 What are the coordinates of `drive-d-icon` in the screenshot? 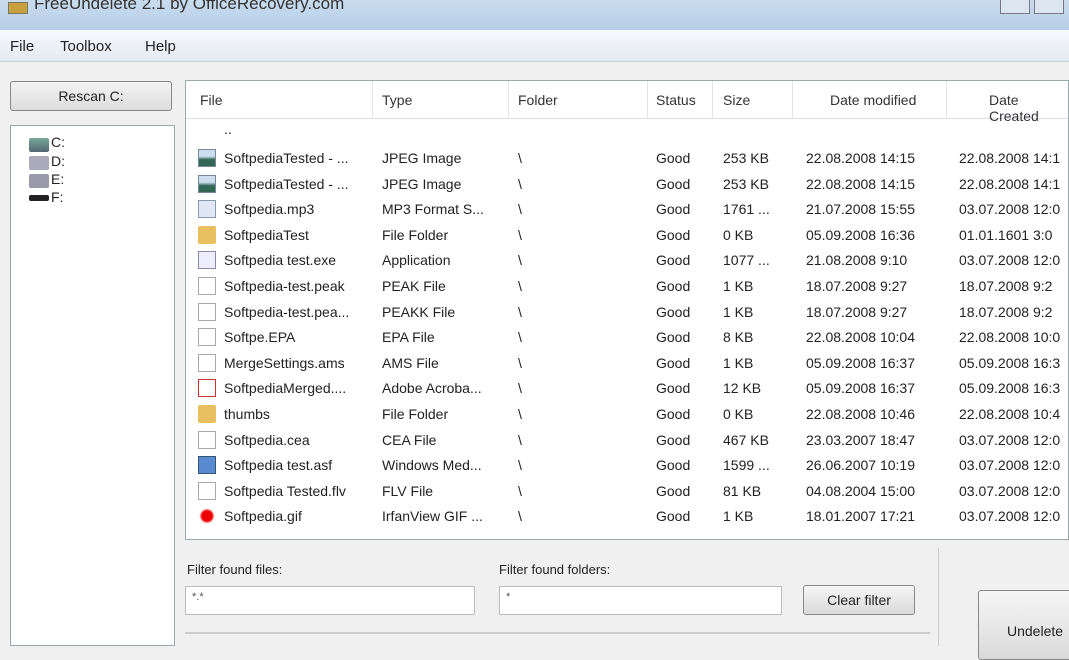 It's located at (39, 163).